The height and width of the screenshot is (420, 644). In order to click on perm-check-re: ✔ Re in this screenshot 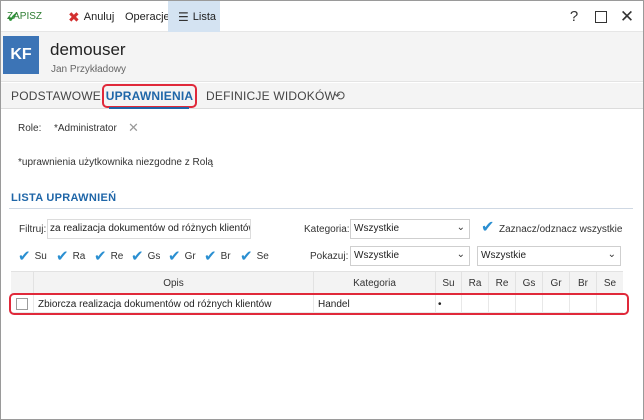, I will do `click(108, 256)`.